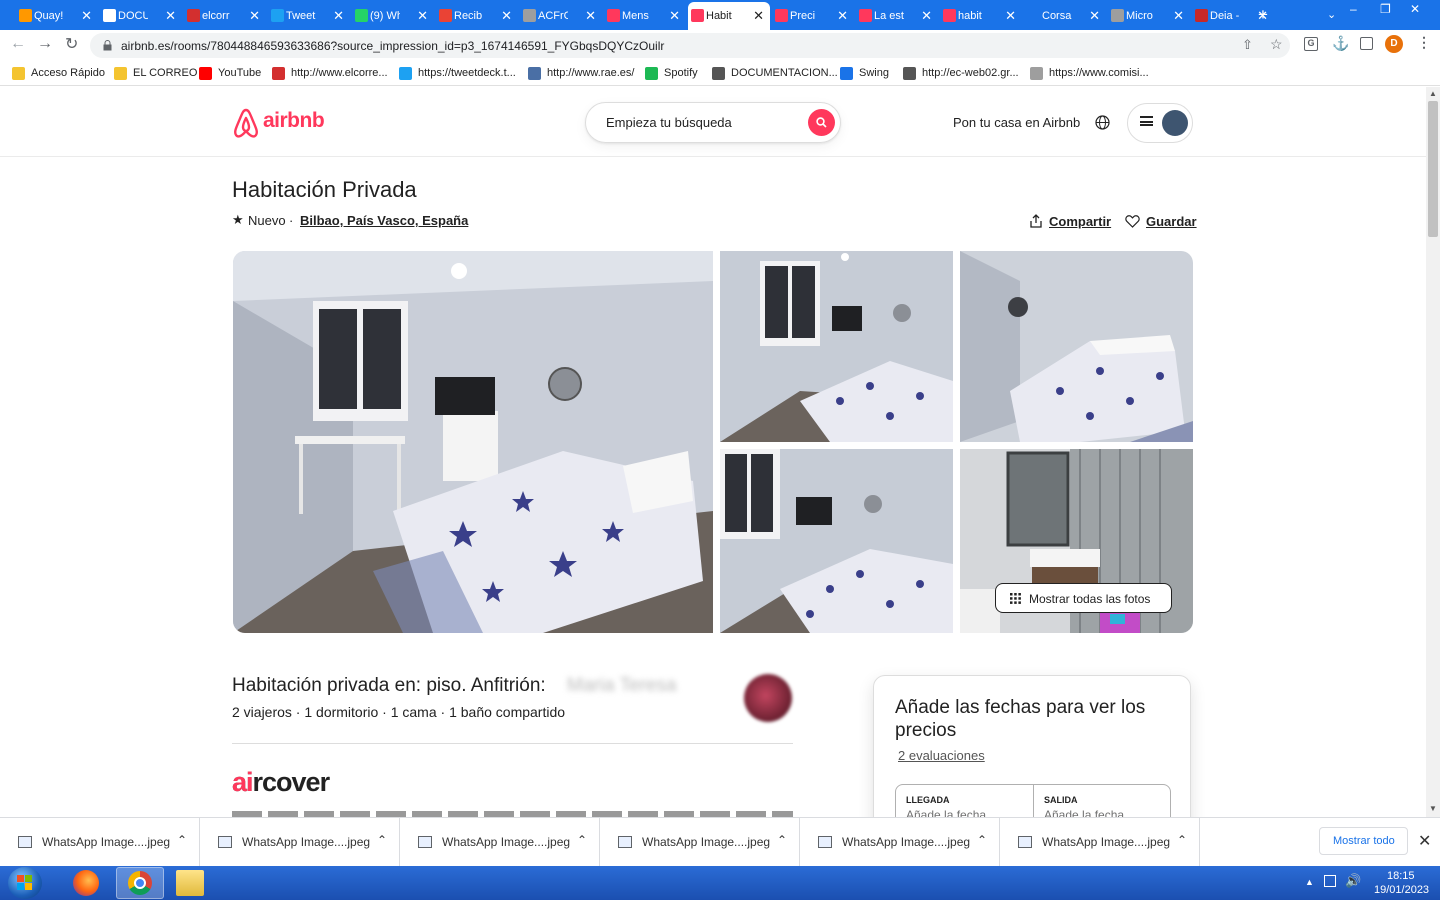 The image size is (1440, 900). Describe the element at coordinates (1331, 14) in the screenshot. I see `tab-search-icon: ⌄` at that location.